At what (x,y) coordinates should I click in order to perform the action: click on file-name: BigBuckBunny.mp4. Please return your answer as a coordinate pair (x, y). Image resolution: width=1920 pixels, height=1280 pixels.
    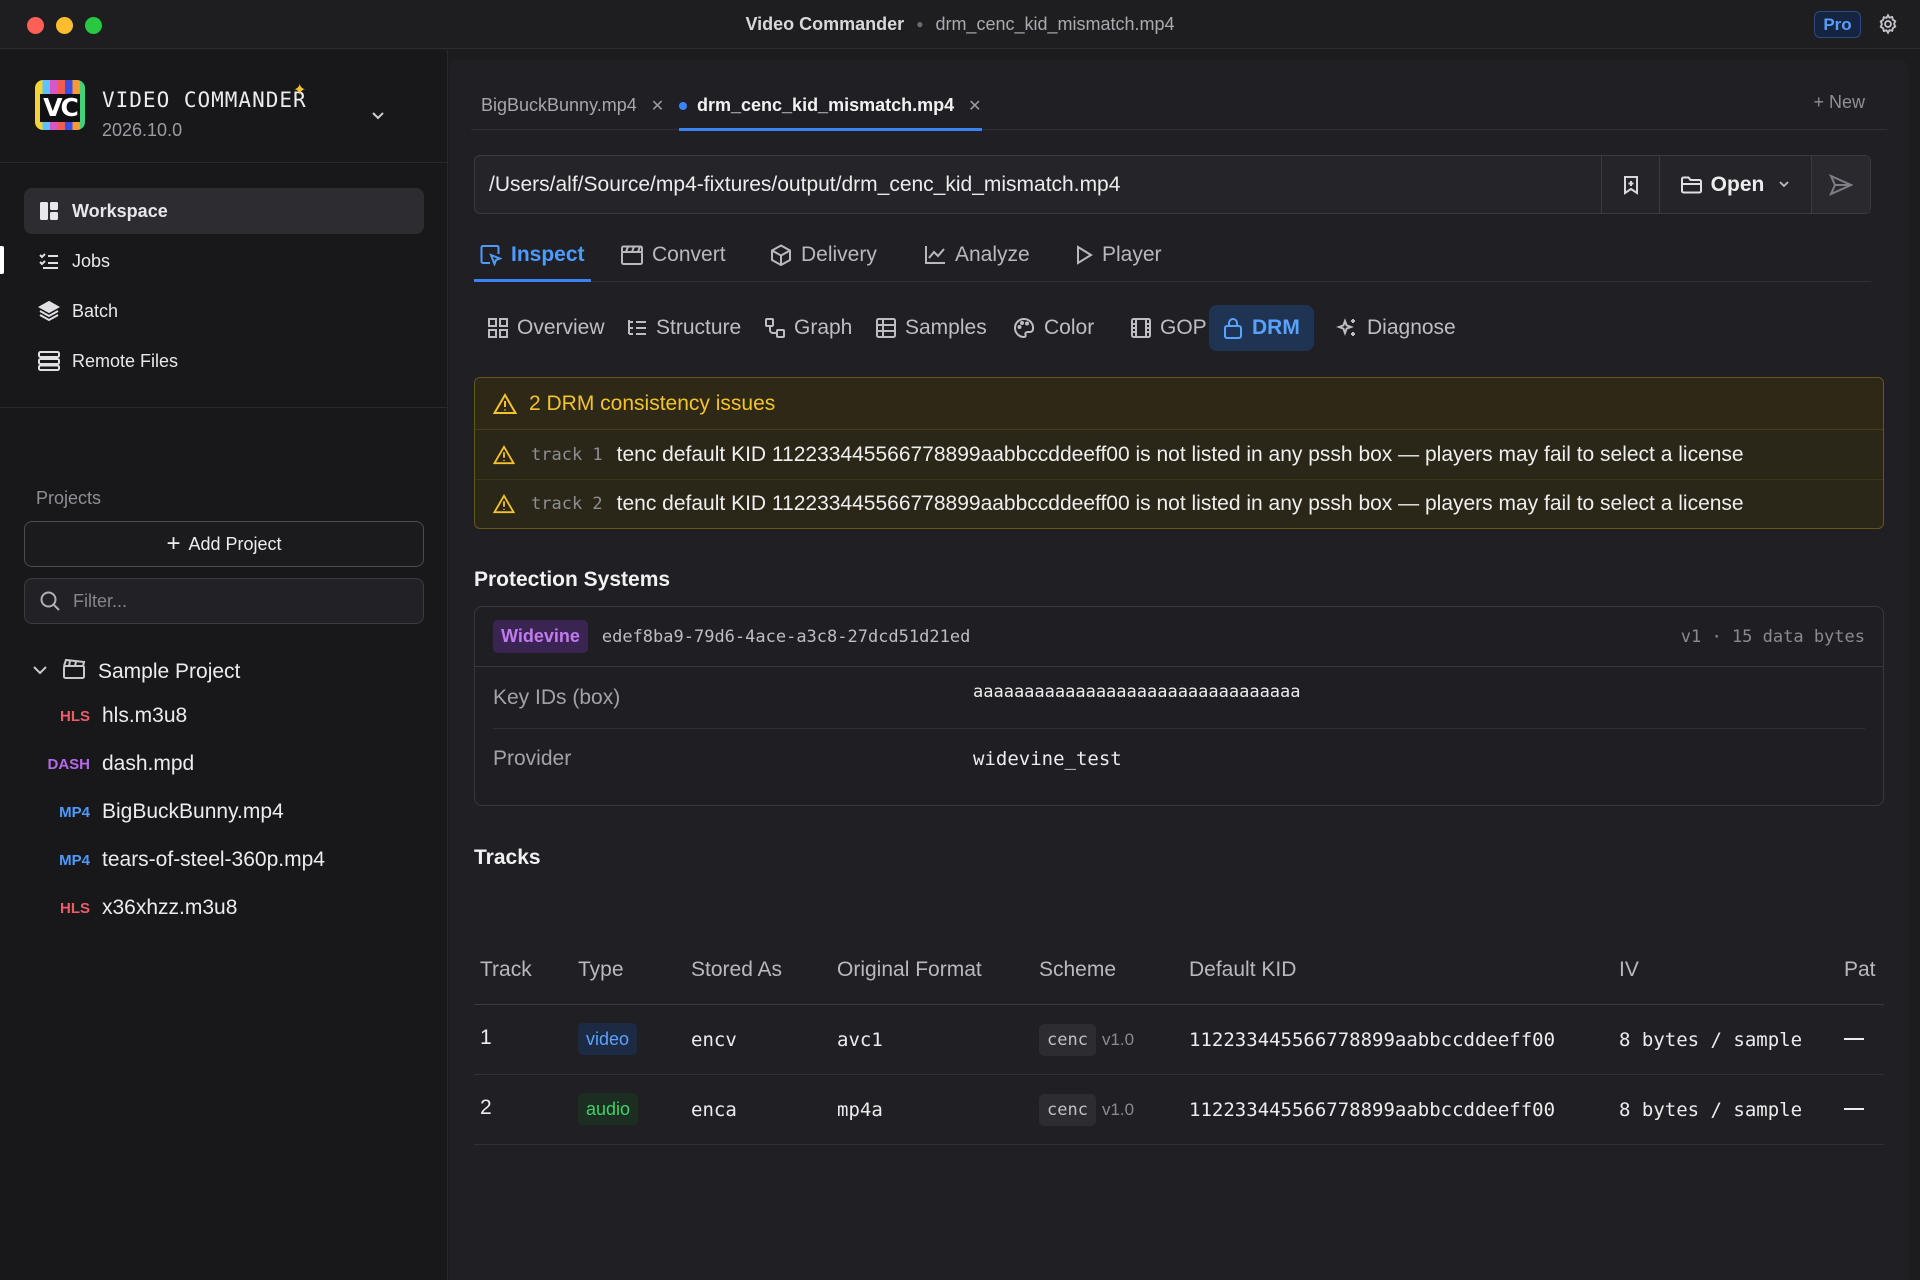
    Looking at the image, I should click on (193, 811).